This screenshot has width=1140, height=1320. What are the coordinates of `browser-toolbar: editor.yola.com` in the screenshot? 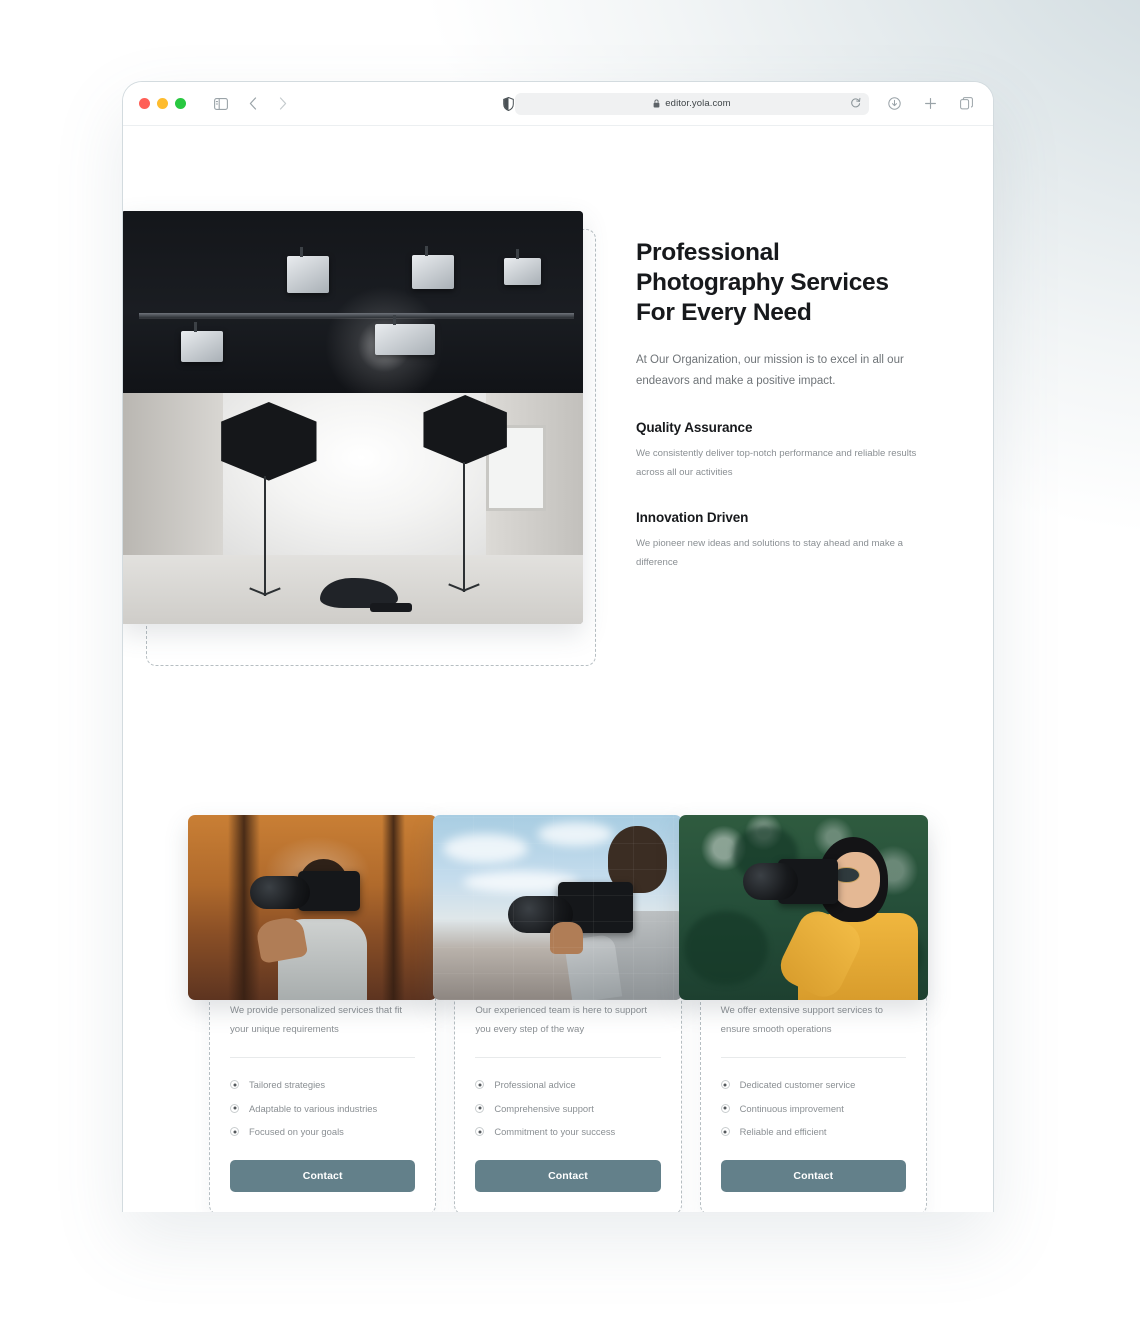 It's located at (558, 104).